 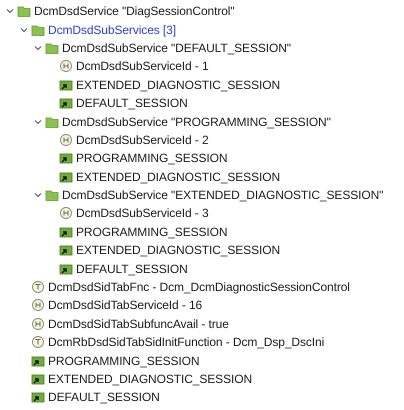 I want to click on tree-item: DcmDsdSidTabServiceId - 16, so click(x=125, y=305).